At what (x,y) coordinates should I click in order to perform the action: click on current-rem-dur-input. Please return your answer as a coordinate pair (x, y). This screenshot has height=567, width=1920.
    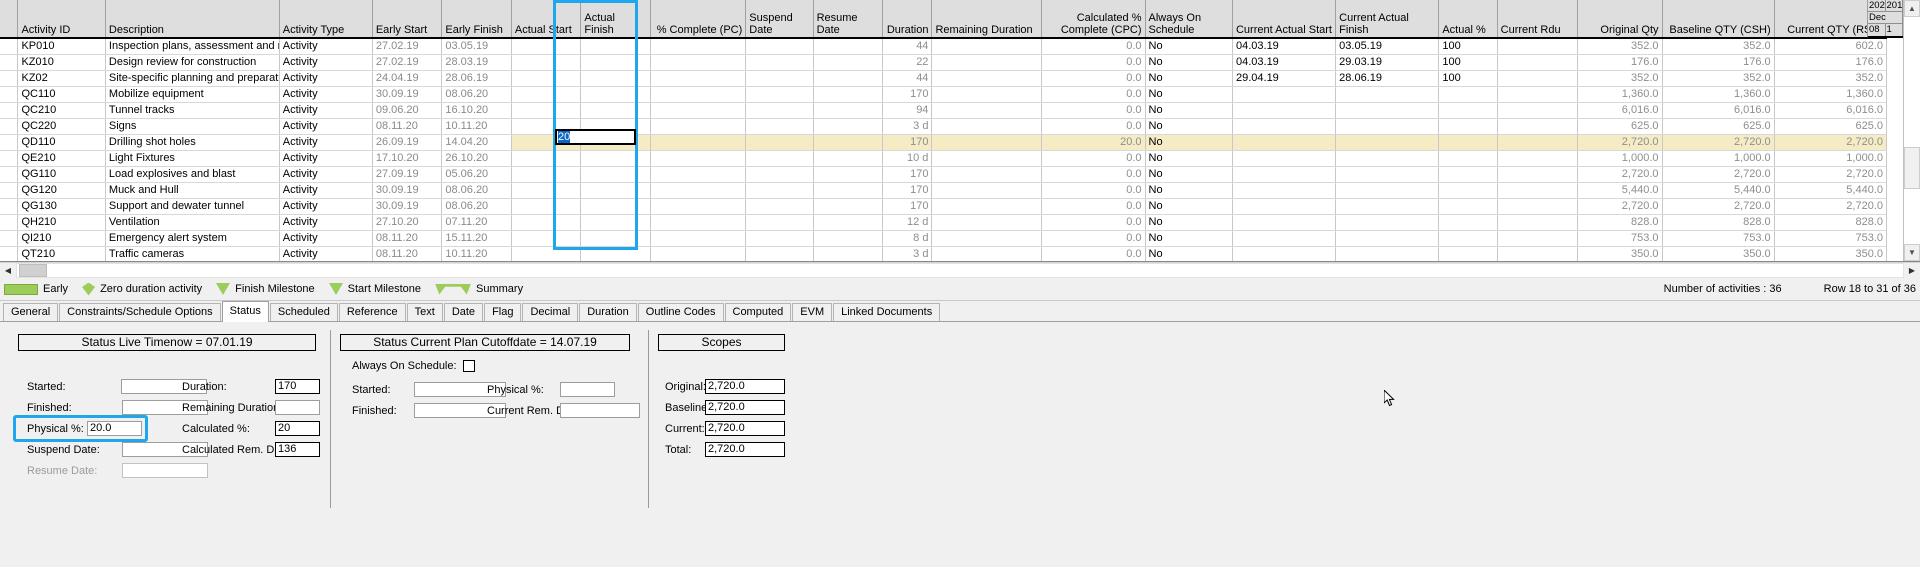
    Looking at the image, I should click on (600, 410).